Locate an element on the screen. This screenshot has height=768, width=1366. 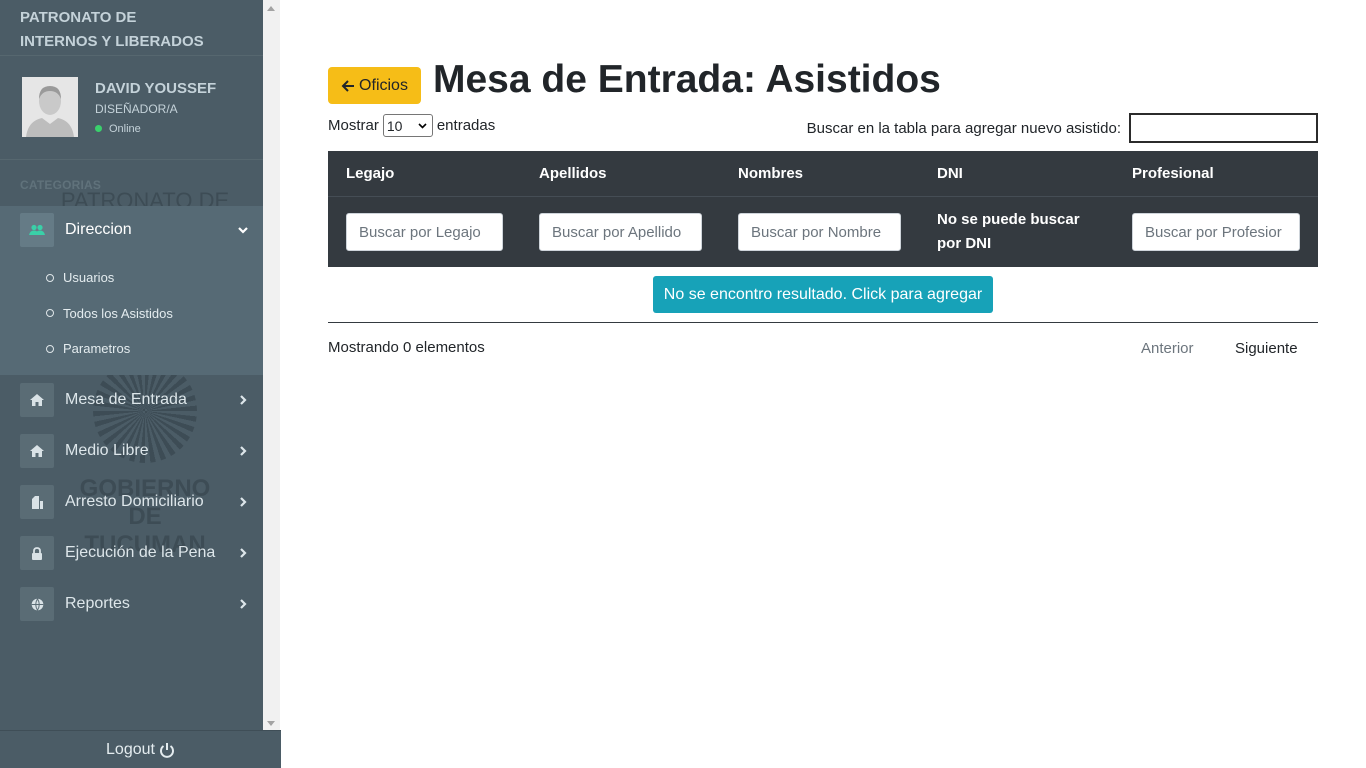
length-prefix: Mostrar is located at coordinates (353, 125).